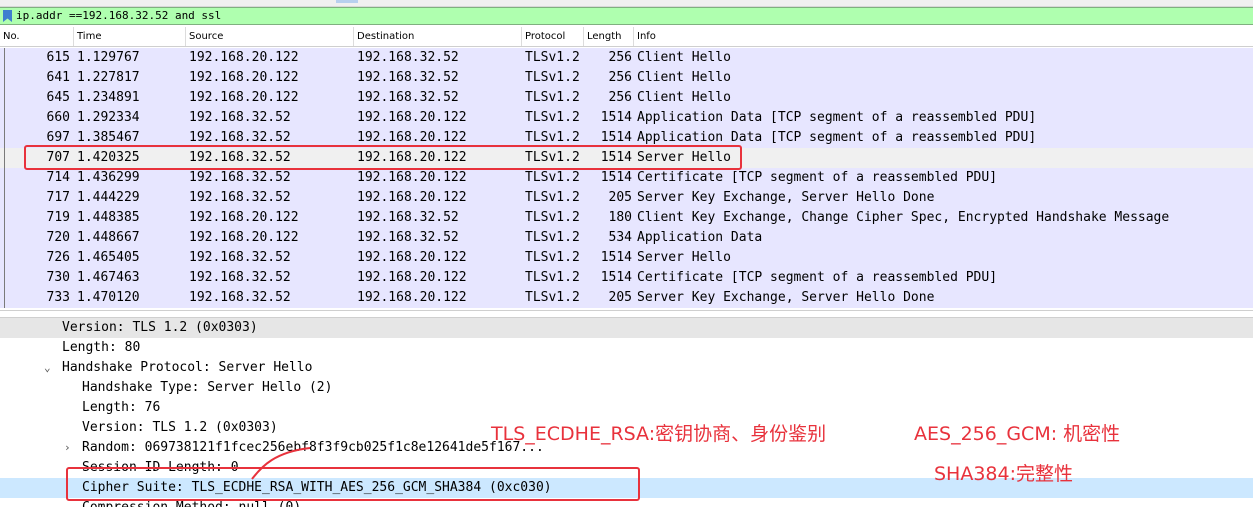 This screenshot has width=1253, height=507. What do you see at coordinates (659, 434) in the screenshot?
I see `annotation-key-exchange: TLS_ECDHE_RSA:密钥协商、身份鉴别` at bounding box center [659, 434].